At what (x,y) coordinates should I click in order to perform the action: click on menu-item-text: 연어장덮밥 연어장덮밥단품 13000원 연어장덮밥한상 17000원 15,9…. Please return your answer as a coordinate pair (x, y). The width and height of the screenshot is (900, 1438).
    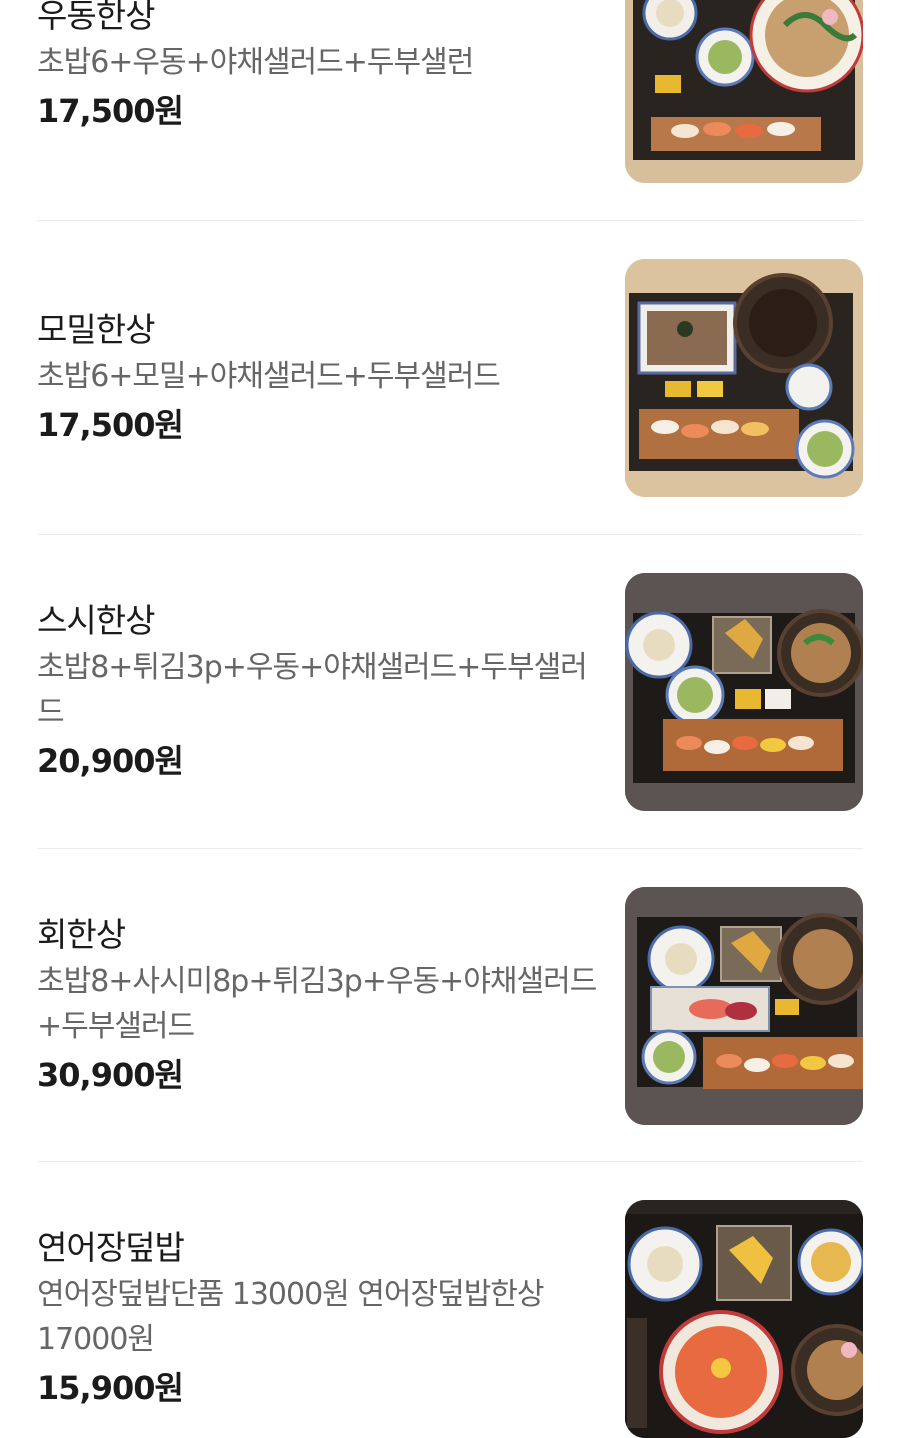
    Looking at the image, I should click on (317, 1319).